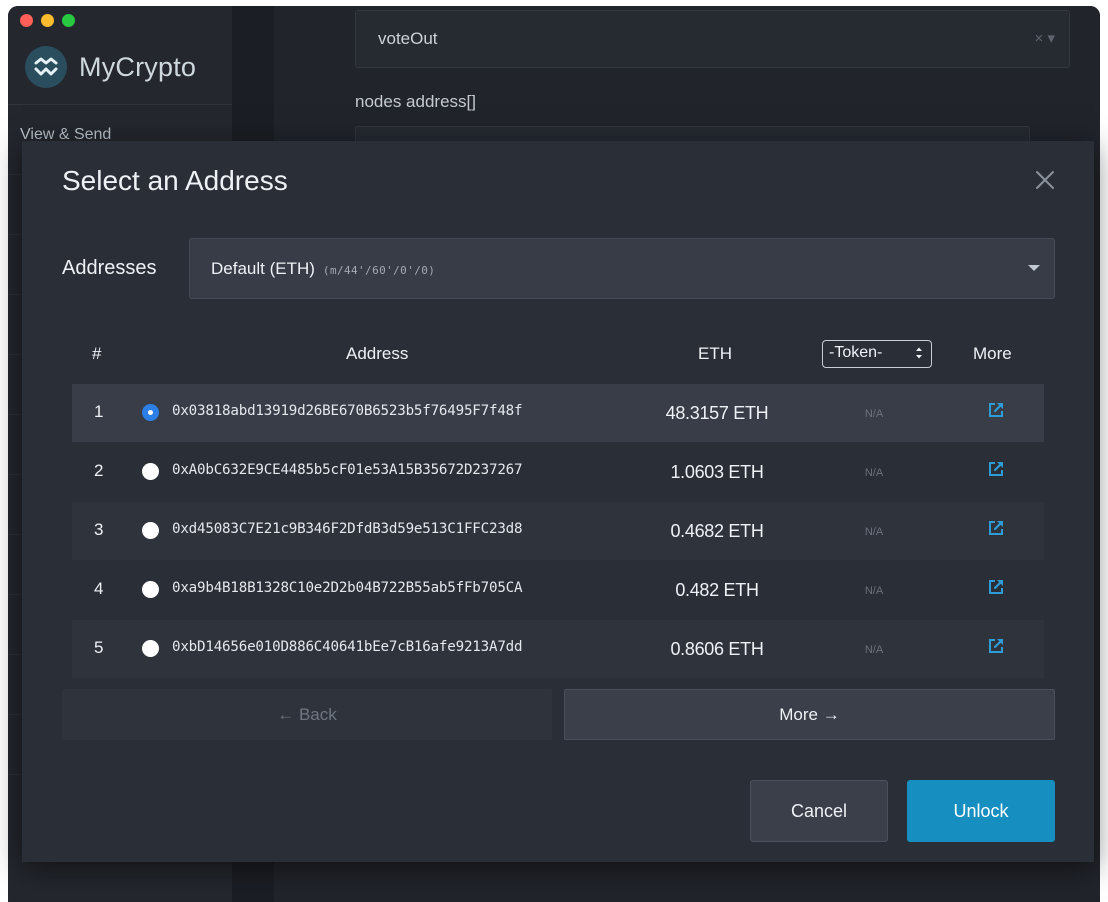 The width and height of the screenshot is (1108, 902). I want to click on close-icon, so click(1045, 180).